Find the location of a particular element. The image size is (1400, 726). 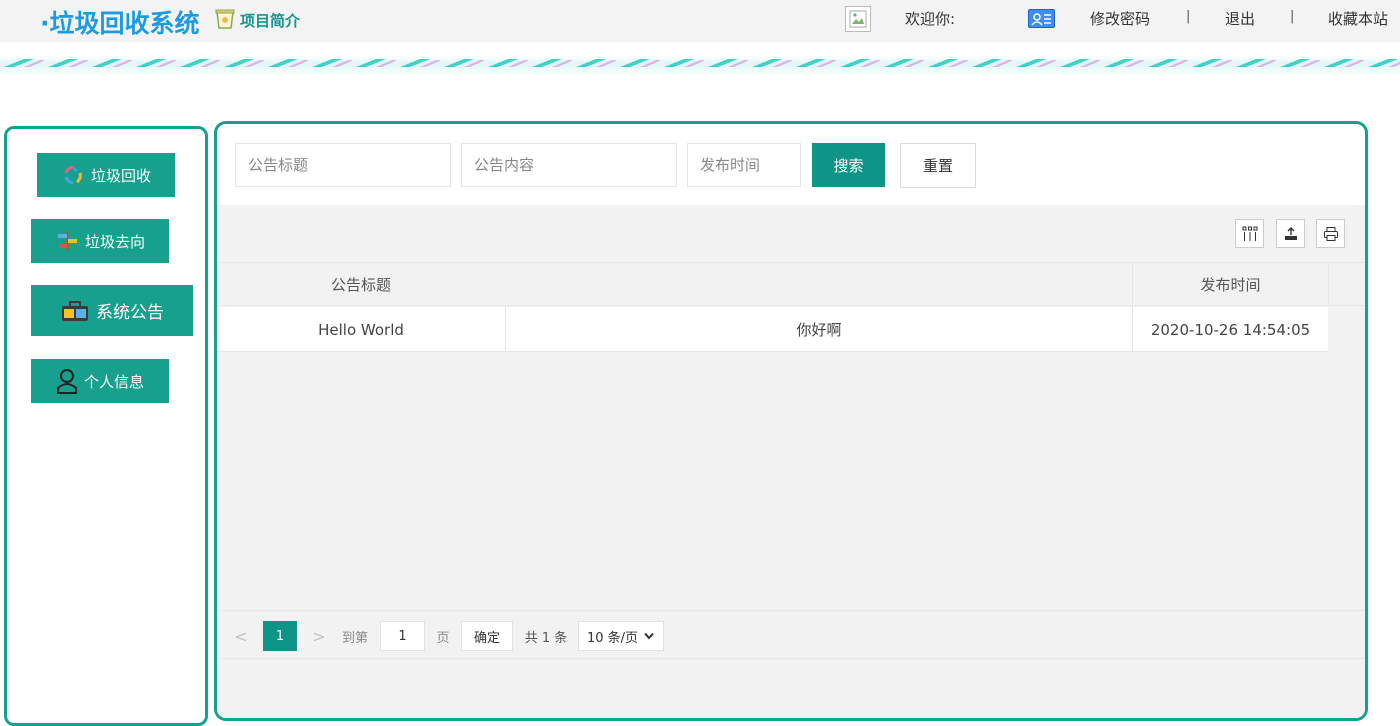

cell-title: Hello World is located at coordinates (361, 329).